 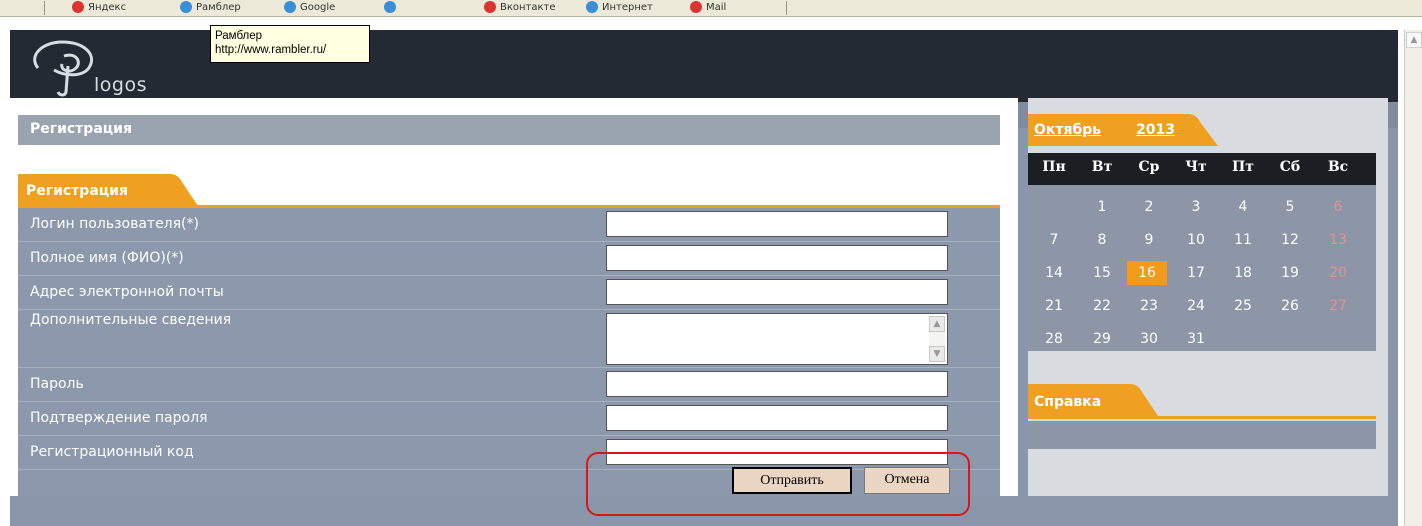 I want to click on link-tooltip: Рамблер http://www.rambler.ru/, so click(x=290, y=44).